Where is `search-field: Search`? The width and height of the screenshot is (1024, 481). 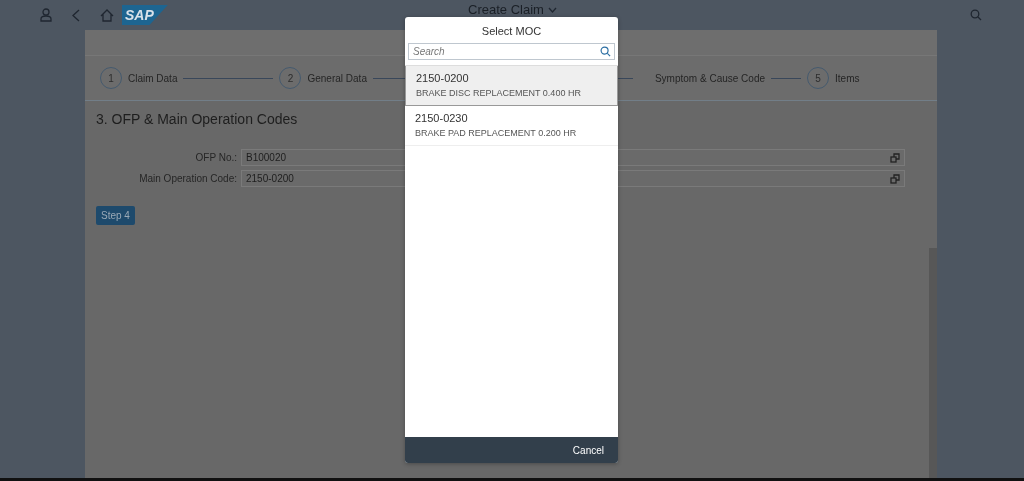 search-field: Search is located at coordinates (511, 51).